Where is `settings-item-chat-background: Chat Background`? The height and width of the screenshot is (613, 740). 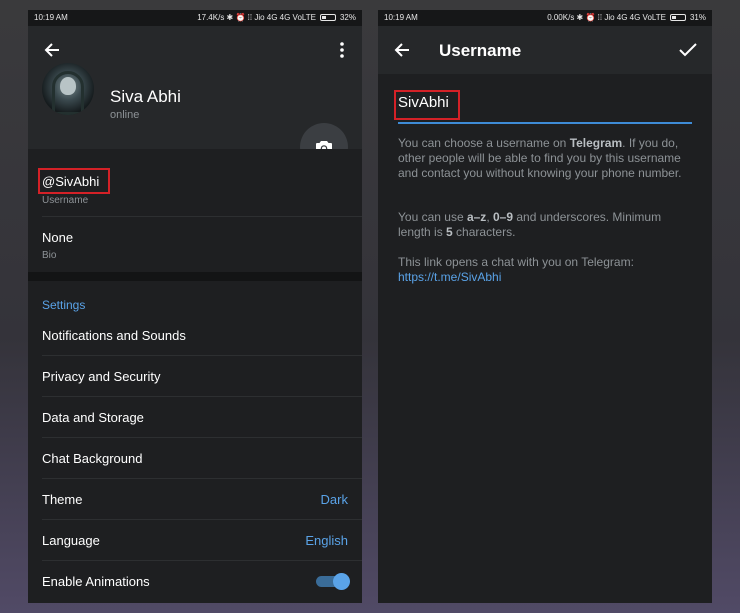 settings-item-chat-background: Chat Background is located at coordinates (195, 458).